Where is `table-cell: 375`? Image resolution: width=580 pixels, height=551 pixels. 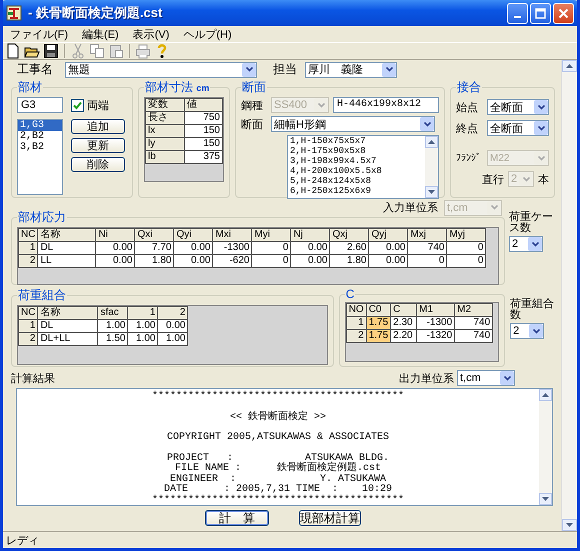
table-cell: 375 is located at coordinates (203, 157).